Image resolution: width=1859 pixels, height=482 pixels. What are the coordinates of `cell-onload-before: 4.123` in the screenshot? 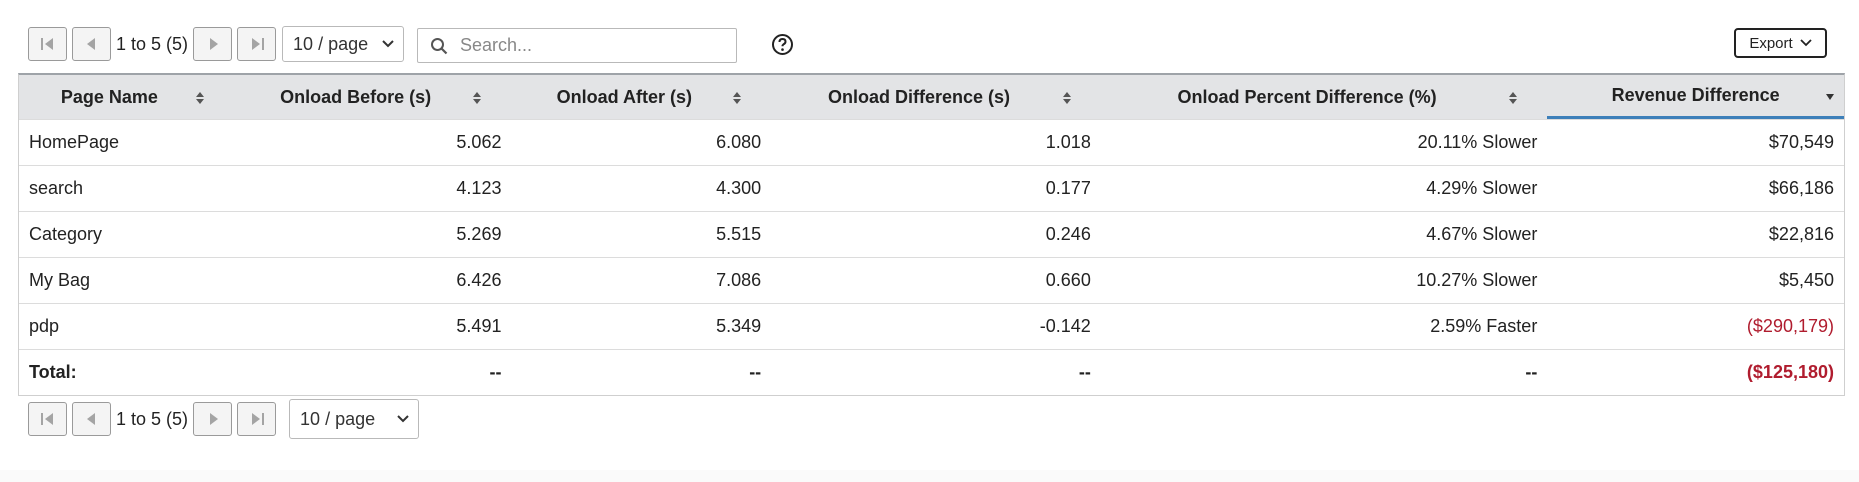 It's located at (479, 188).